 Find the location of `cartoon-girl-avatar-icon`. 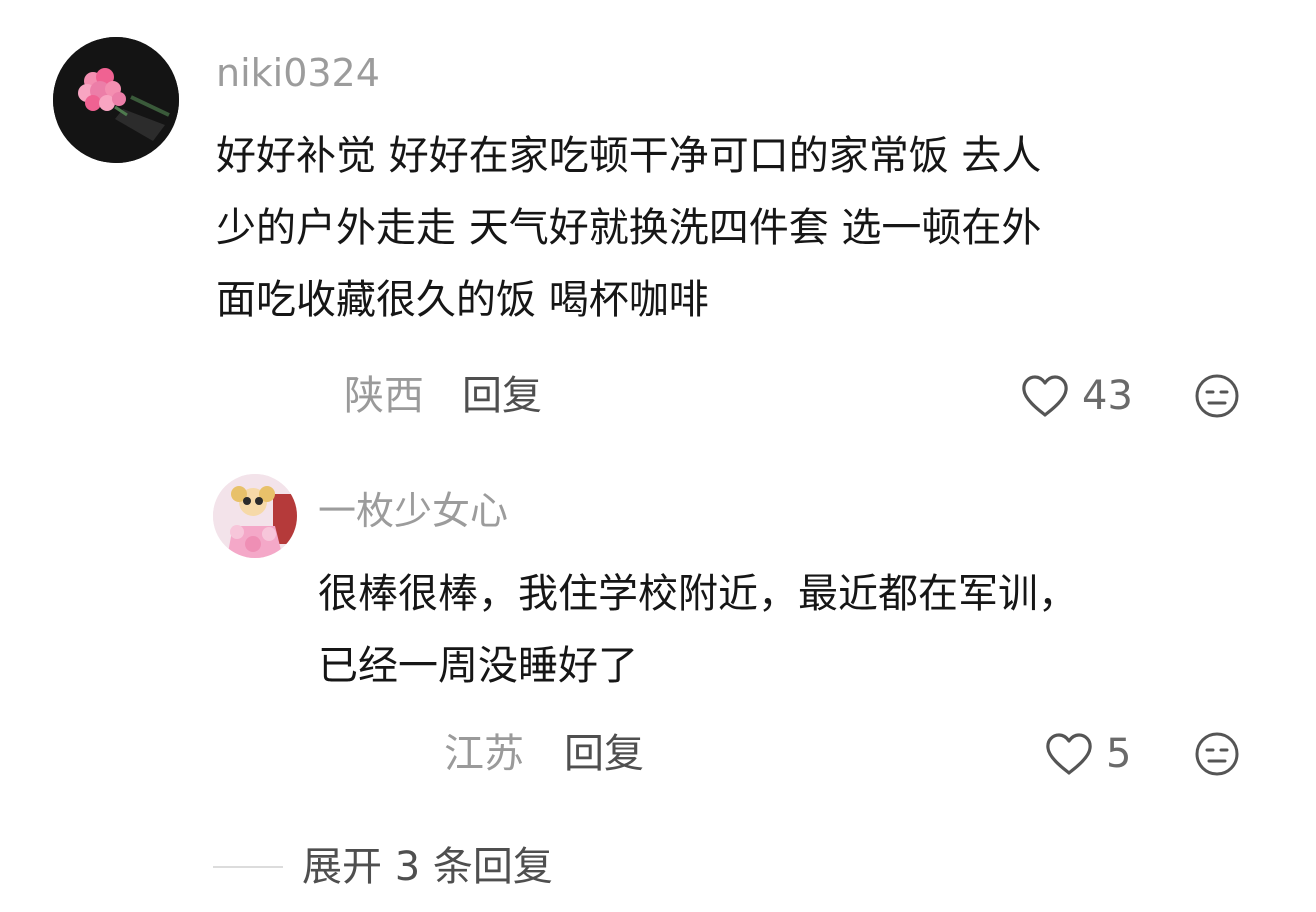

cartoon-girl-avatar-icon is located at coordinates (255, 516).